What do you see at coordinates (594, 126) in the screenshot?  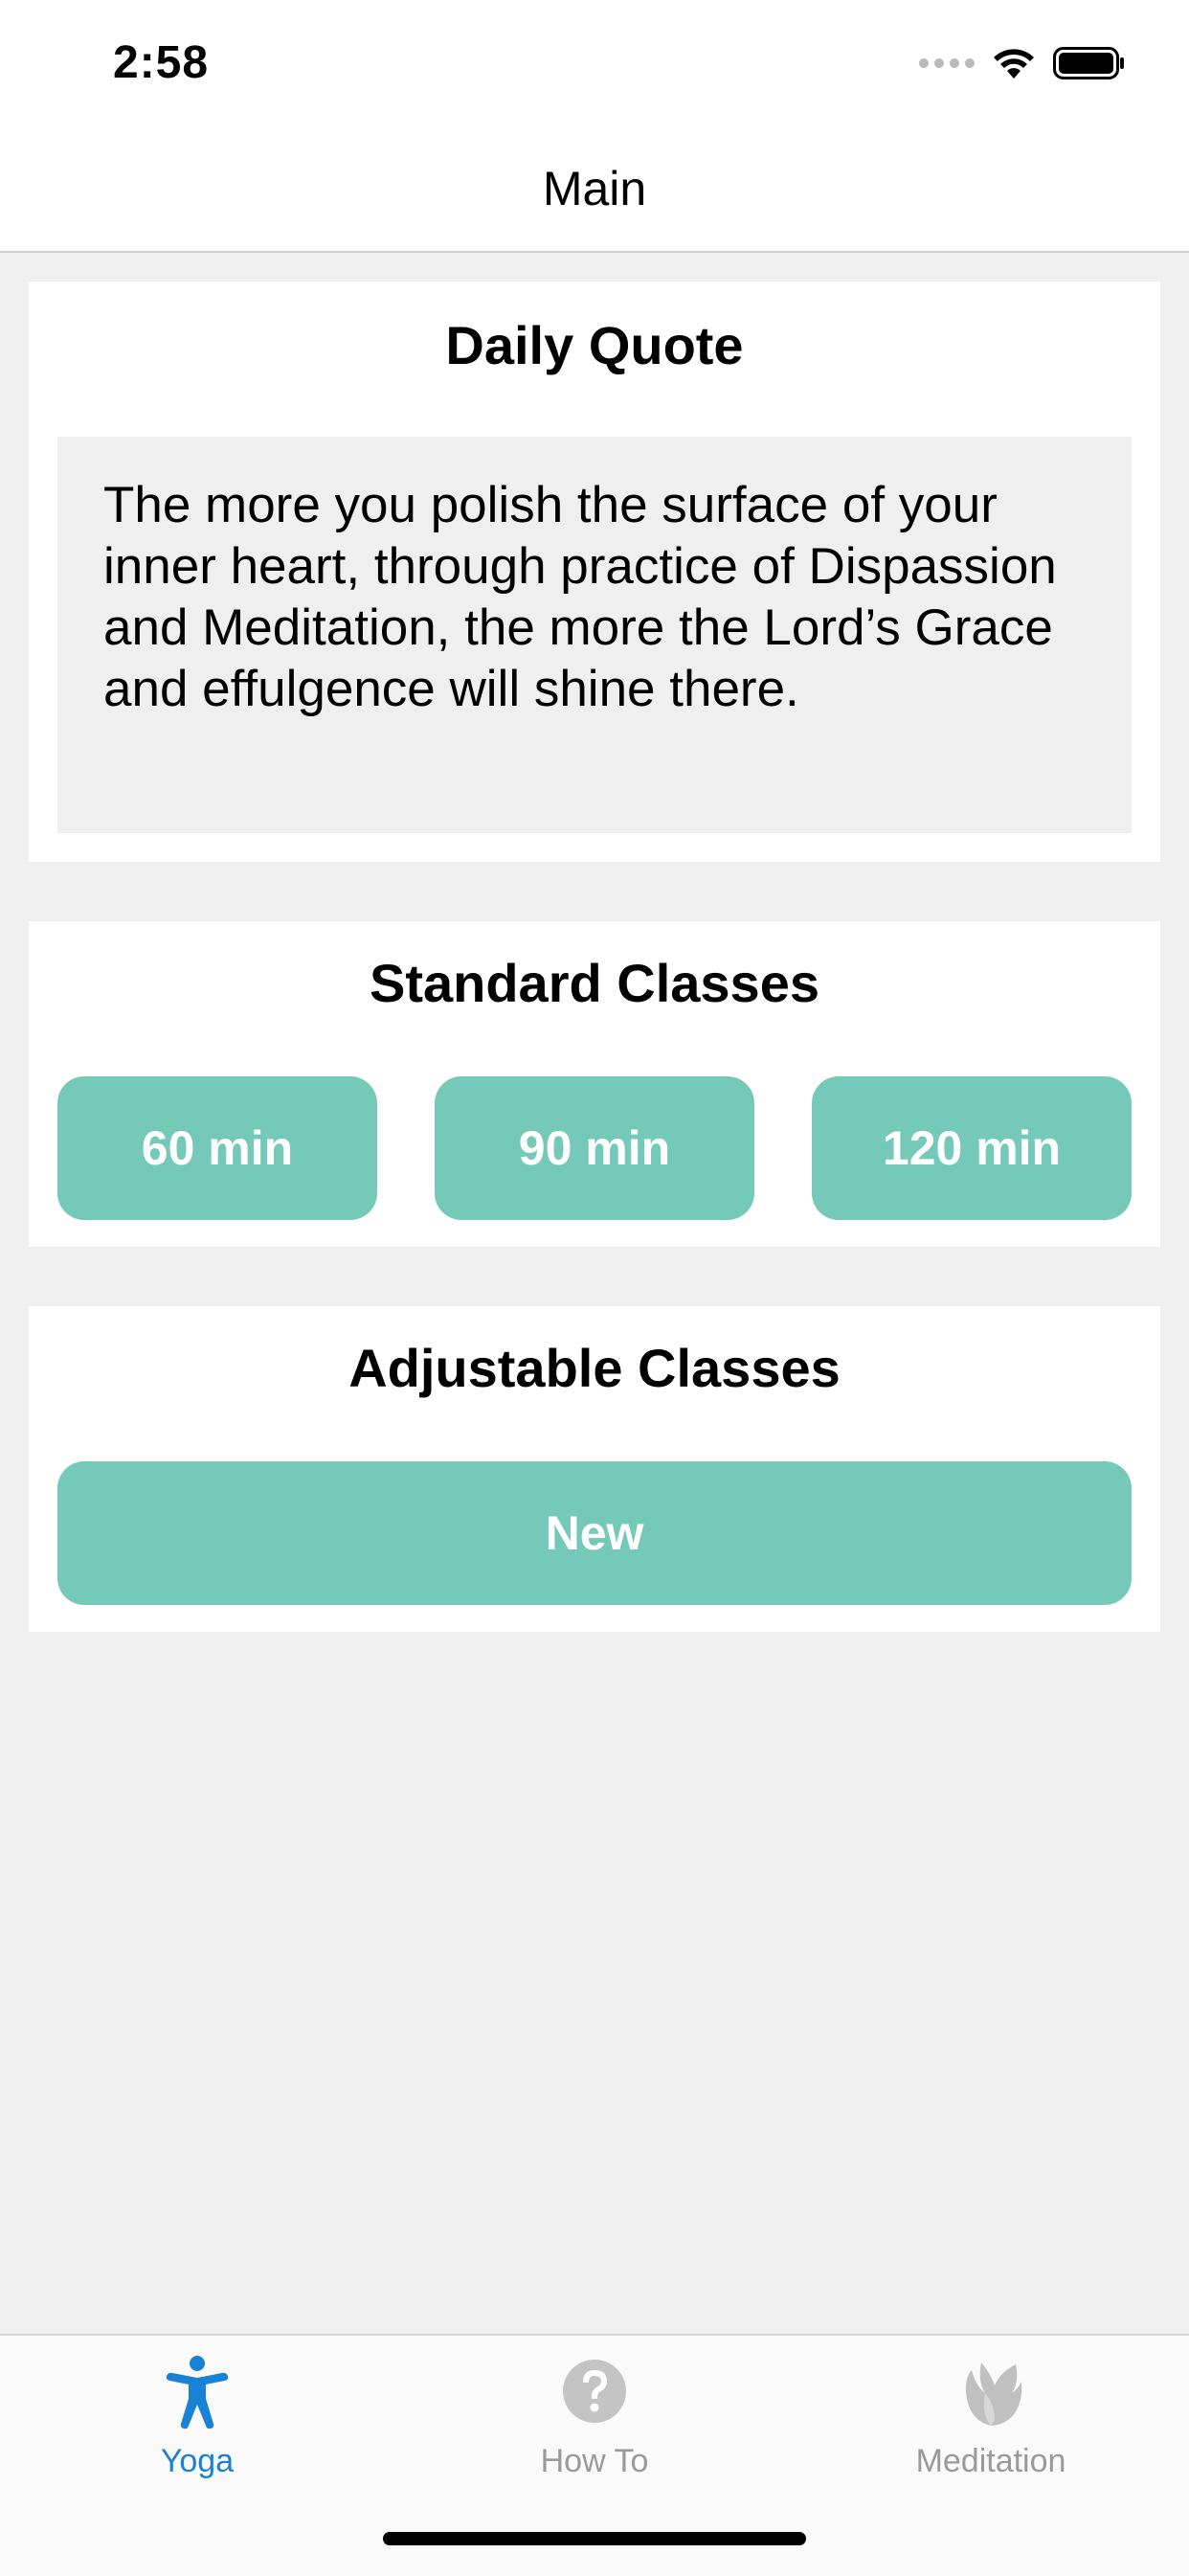 I see `navigation-header: 2:58 Main` at bounding box center [594, 126].